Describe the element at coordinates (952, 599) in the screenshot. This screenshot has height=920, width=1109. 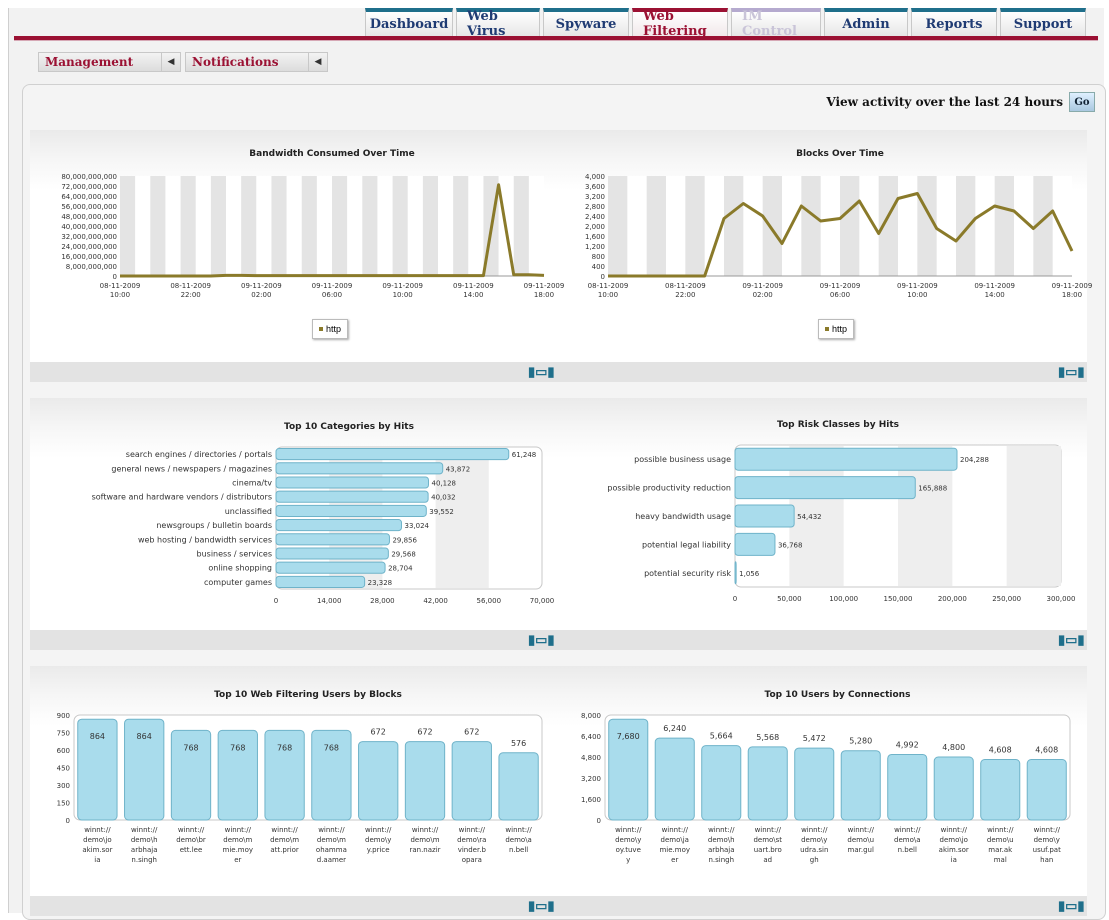
I see `x-tick-label: 200,000` at that location.